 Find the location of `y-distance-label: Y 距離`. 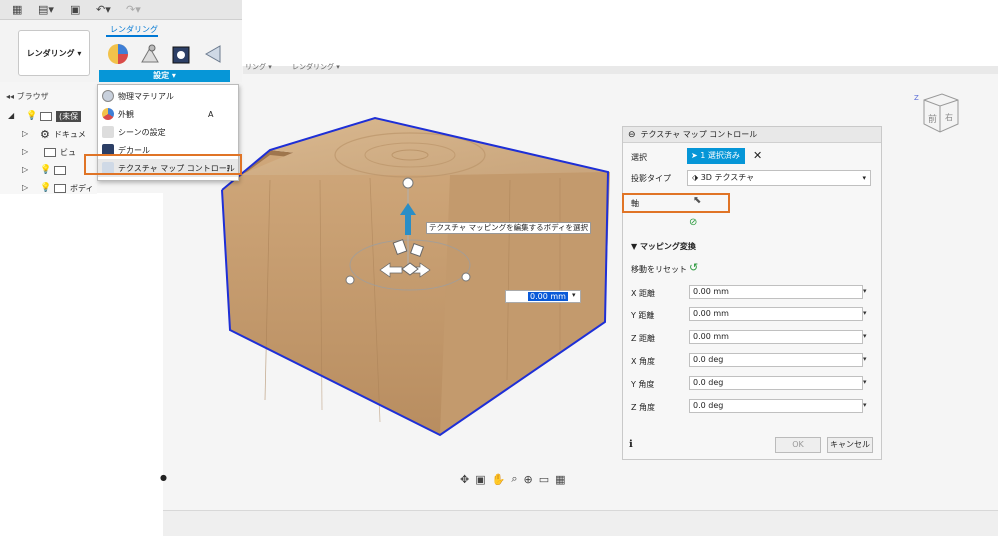

y-distance-label: Y 距離 is located at coordinates (643, 315).